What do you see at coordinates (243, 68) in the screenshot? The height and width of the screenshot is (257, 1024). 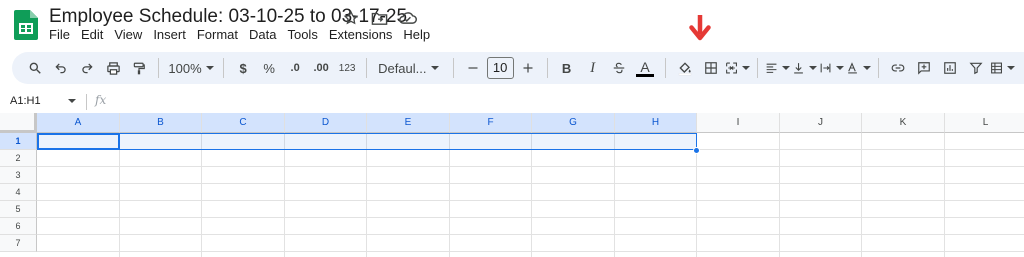 I see `currency-format-button: $` at bounding box center [243, 68].